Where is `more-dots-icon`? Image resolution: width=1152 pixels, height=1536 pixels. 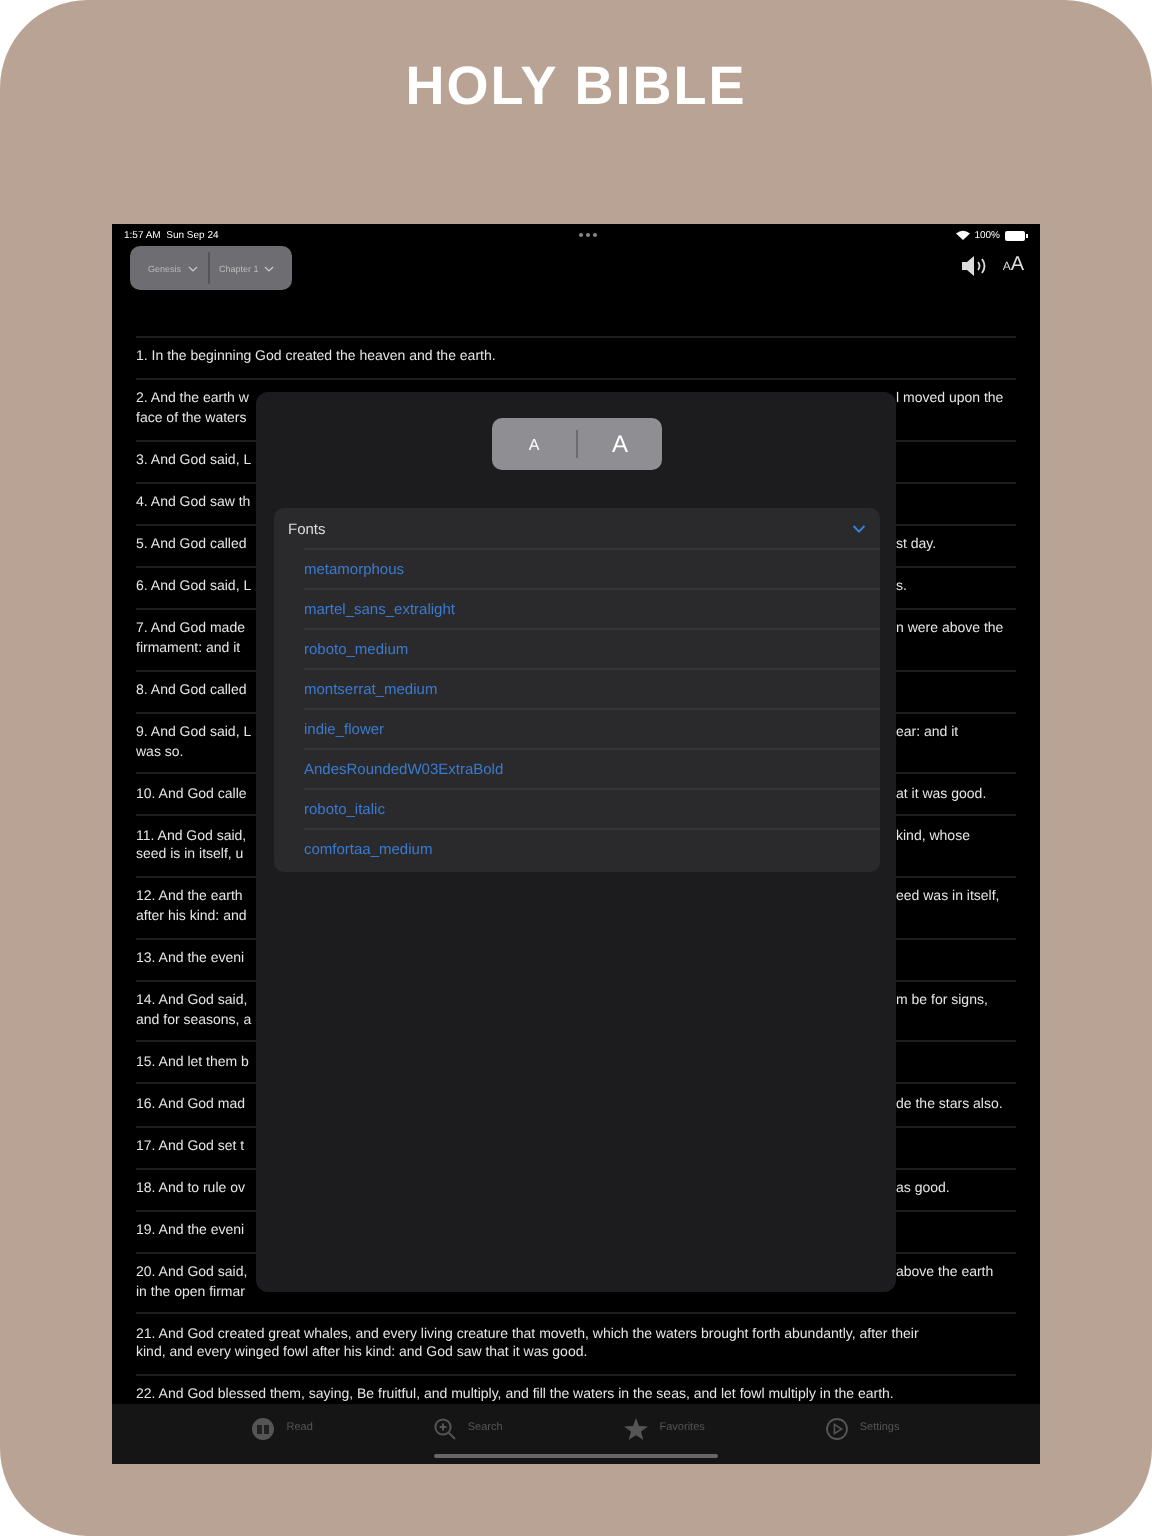
more-dots-icon is located at coordinates (587, 235).